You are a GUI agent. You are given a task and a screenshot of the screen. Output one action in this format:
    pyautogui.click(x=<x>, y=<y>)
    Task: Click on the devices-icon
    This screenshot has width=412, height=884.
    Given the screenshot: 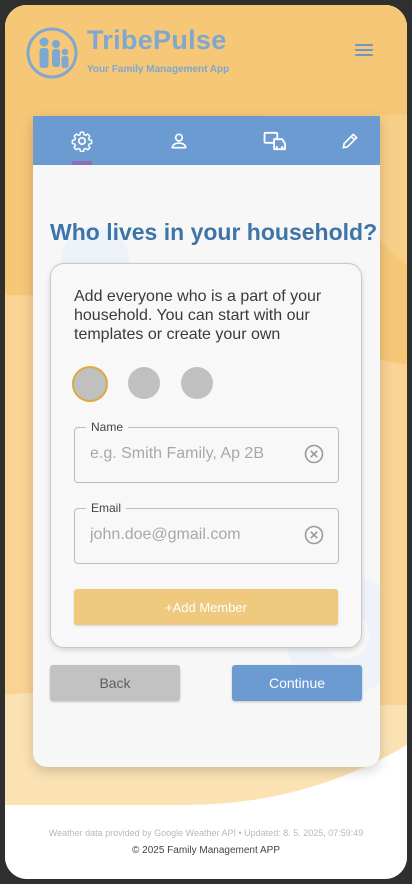 What is the action you would take?
    pyautogui.click(x=274, y=140)
    